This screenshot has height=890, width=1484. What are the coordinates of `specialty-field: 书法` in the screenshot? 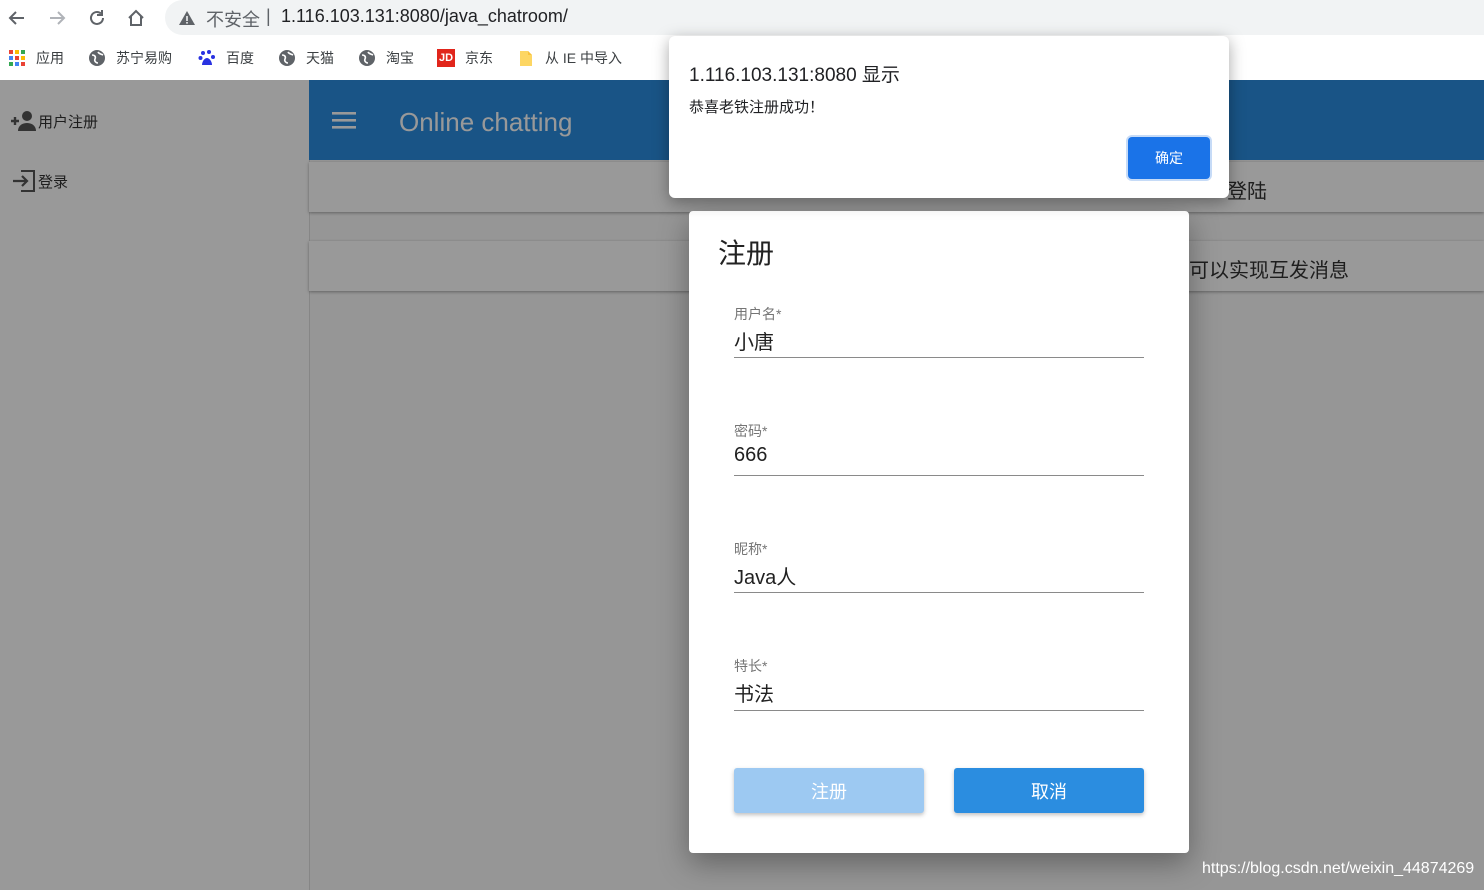 It's located at (754, 692).